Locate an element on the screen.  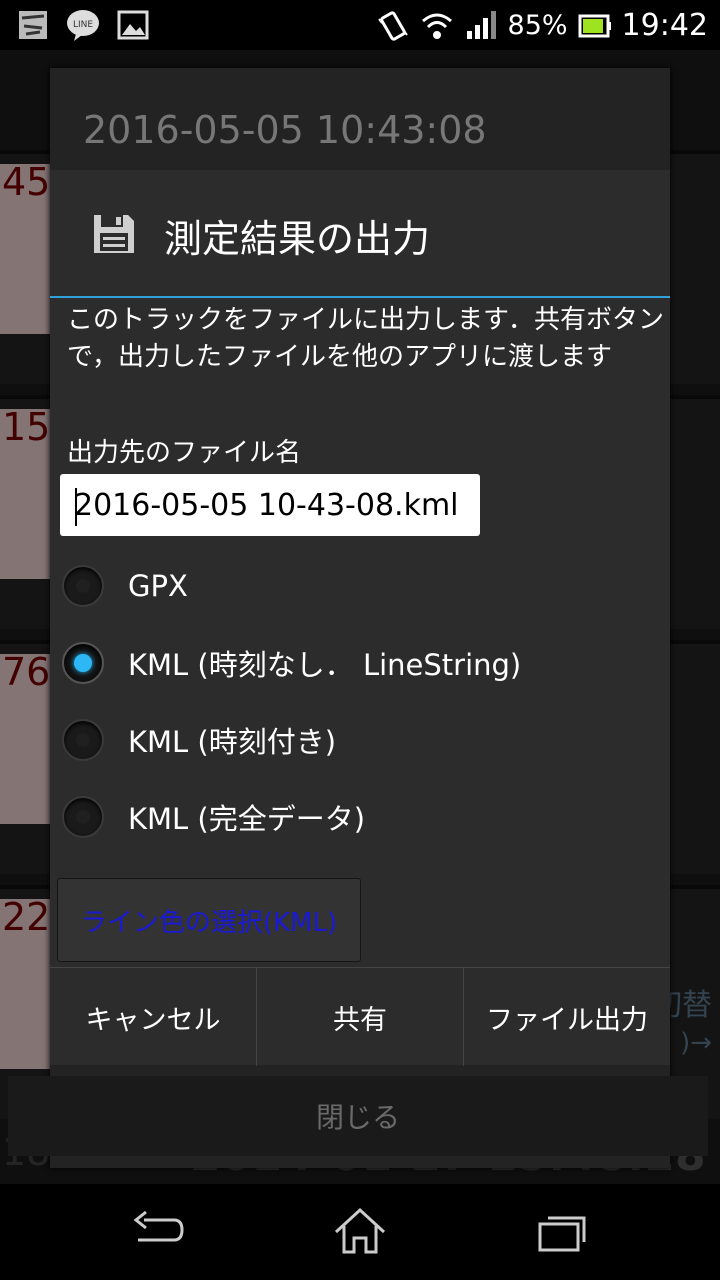
format-option-label: KML (時刻なし． LineString) is located at coordinates (325, 665).